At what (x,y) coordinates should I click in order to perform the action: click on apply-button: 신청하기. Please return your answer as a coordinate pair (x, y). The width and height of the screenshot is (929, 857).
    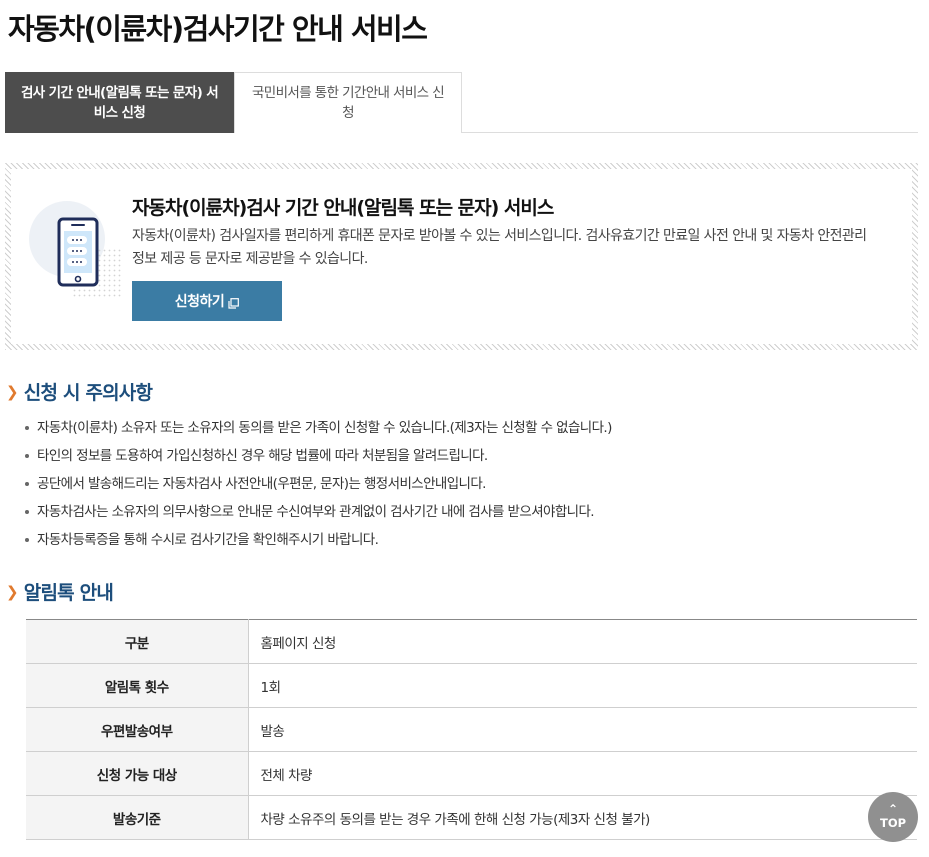
    Looking at the image, I should click on (207, 301).